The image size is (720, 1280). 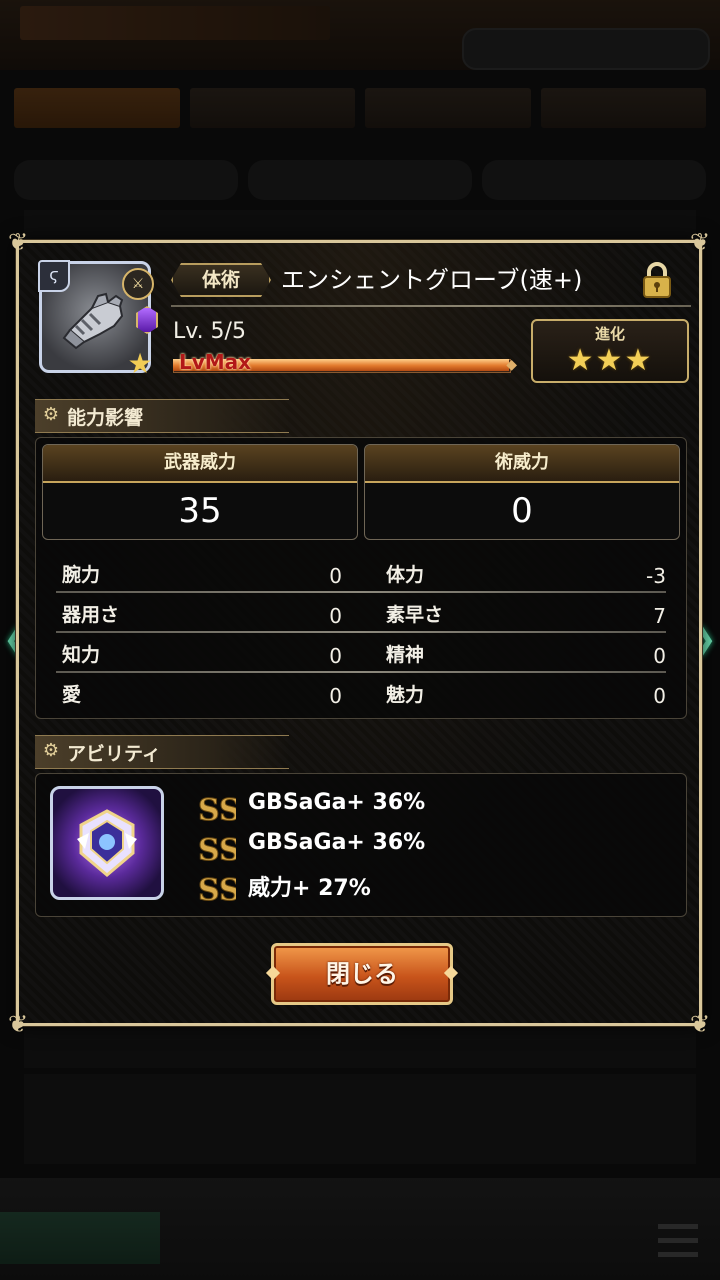 I want to click on item-icon: ϛ ⚔ ★, so click(x=98, y=319).